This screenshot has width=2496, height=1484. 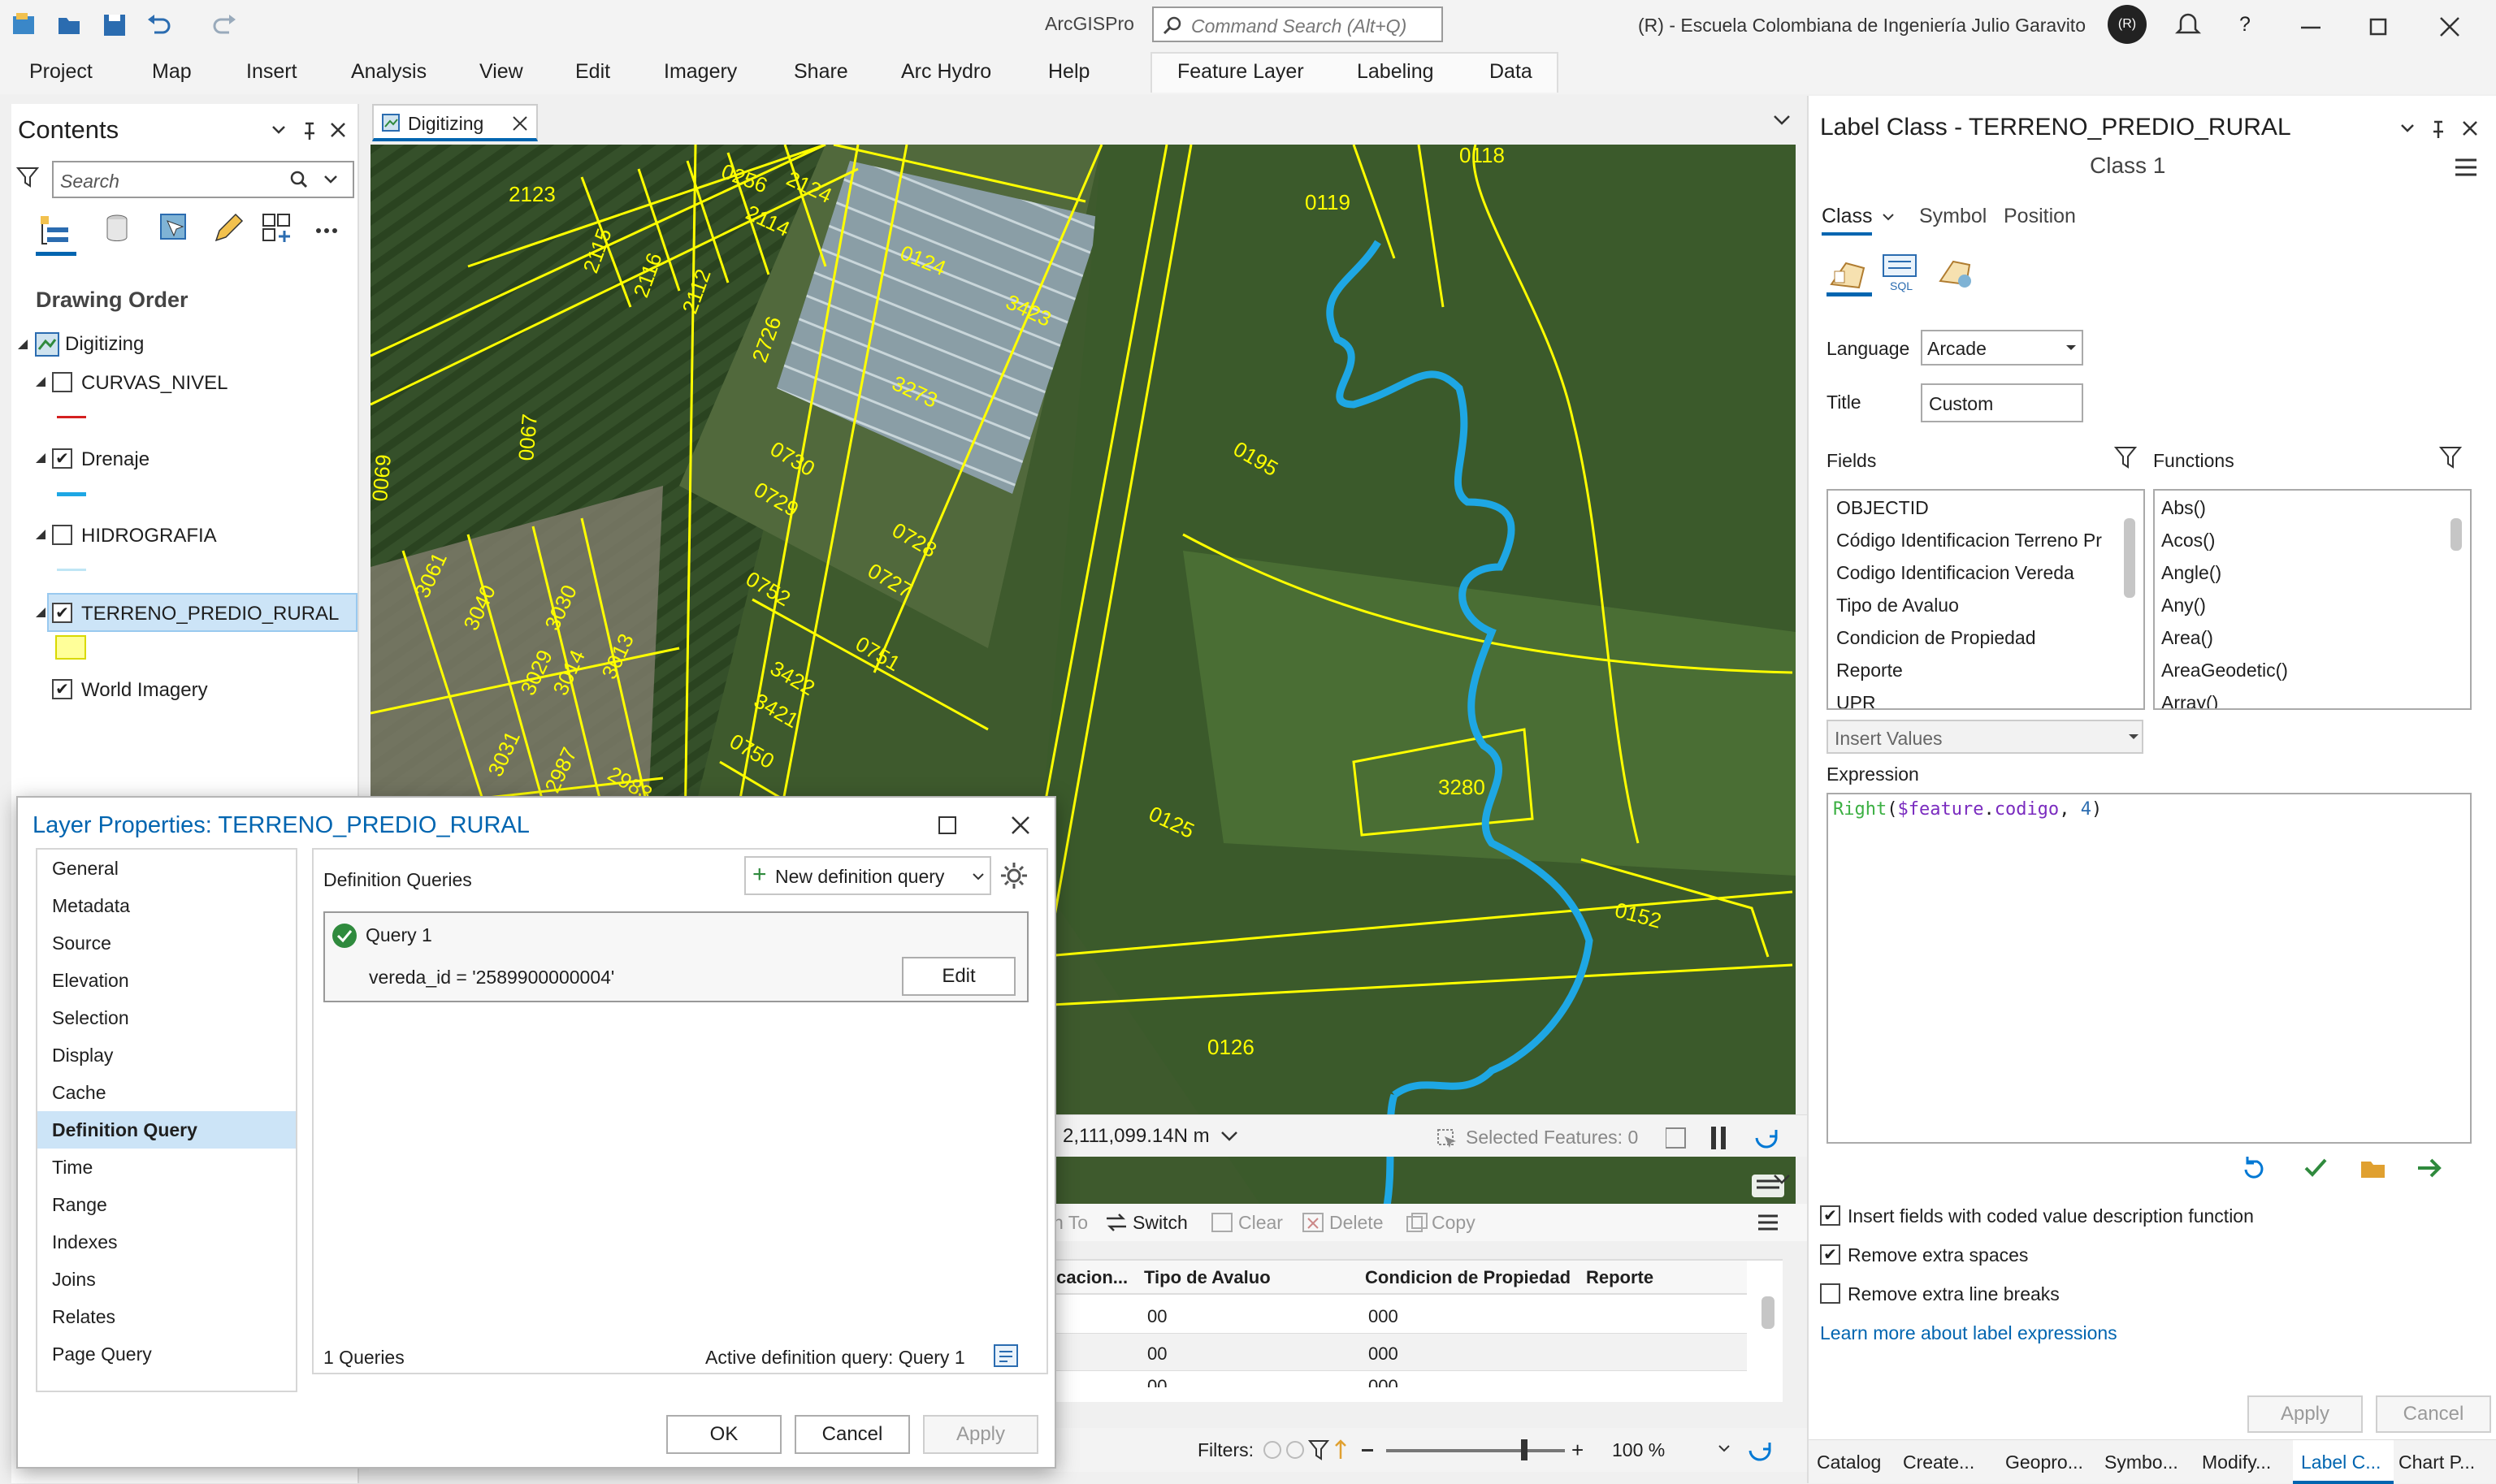 I want to click on pane-controls, so click(x=2443, y=129).